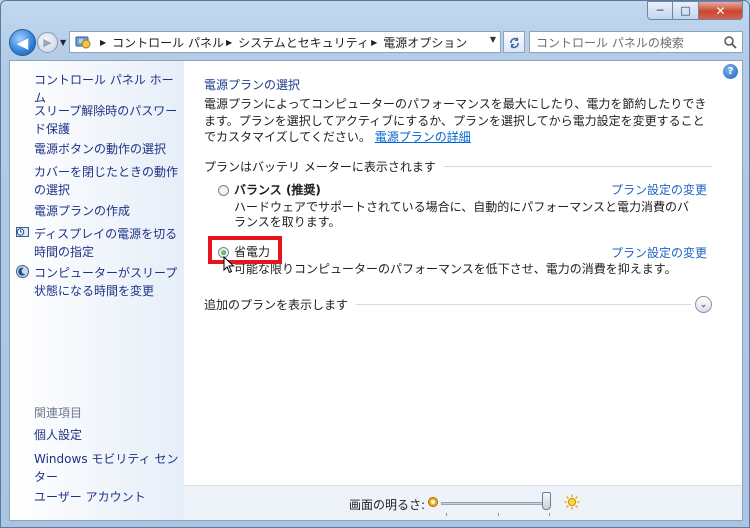 Image resolution: width=750 pixels, height=528 pixels. I want to click on minimize-icon: ─, so click(660, 10).